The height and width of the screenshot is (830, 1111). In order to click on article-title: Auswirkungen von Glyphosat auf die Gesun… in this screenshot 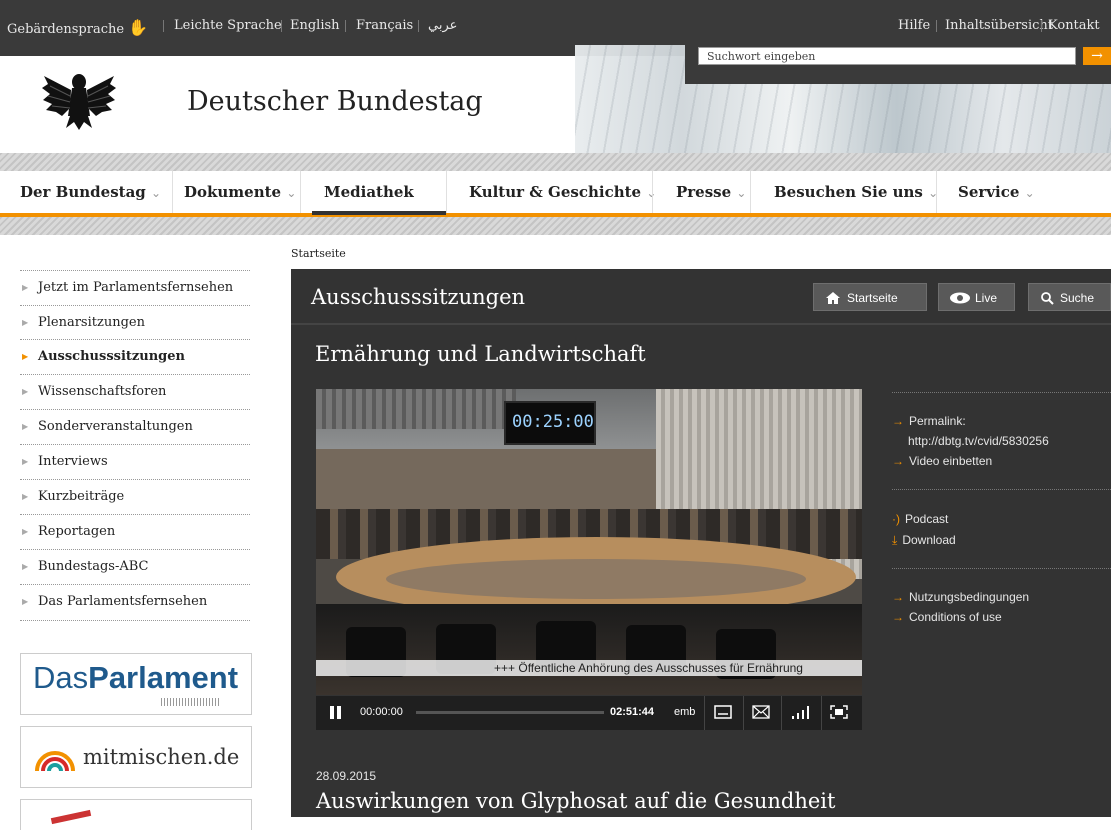, I will do `click(575, 801)`.